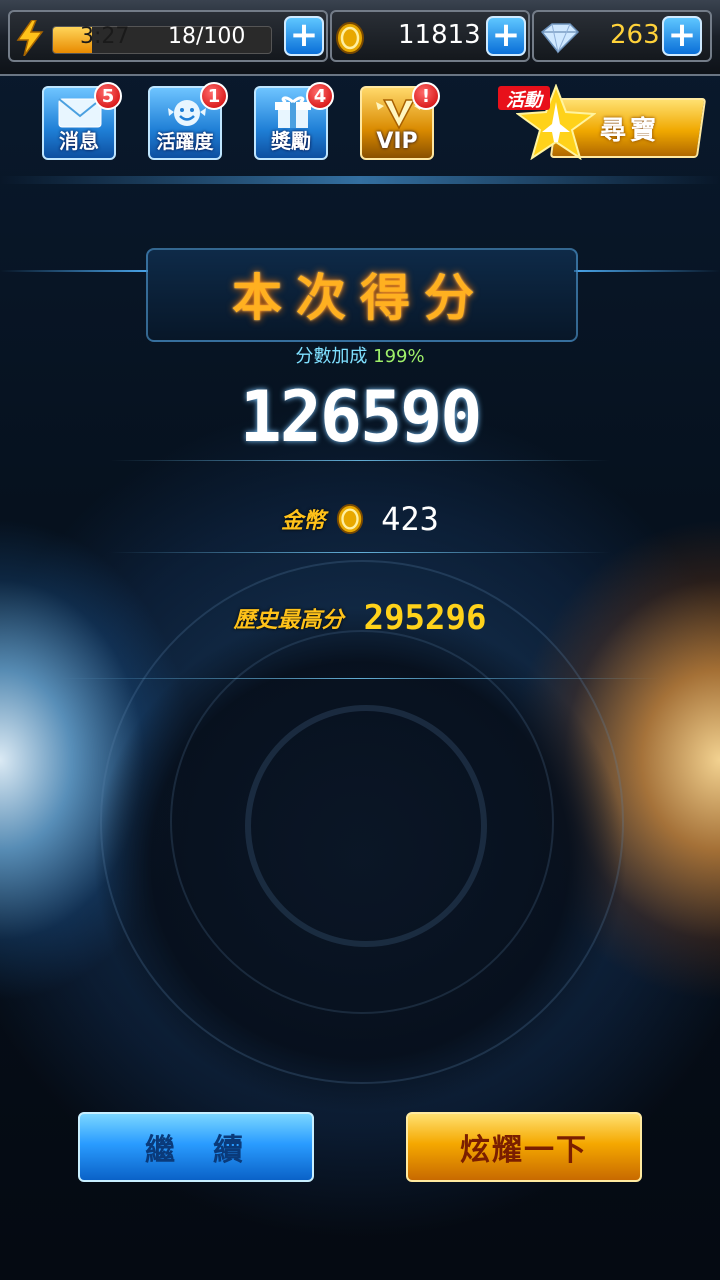 The height and width of the screenshot is (1280, 720). Describe the element at coordinates (360, 618) in the screenshot. I see `high-score-row: 歷史最高分 295296` at that location.